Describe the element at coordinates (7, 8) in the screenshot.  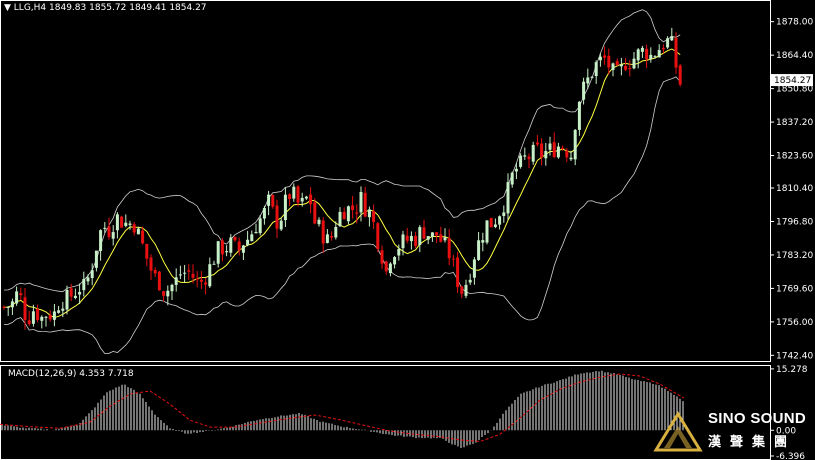
I see `dropdown-triangle-icon: ▼` at that location.